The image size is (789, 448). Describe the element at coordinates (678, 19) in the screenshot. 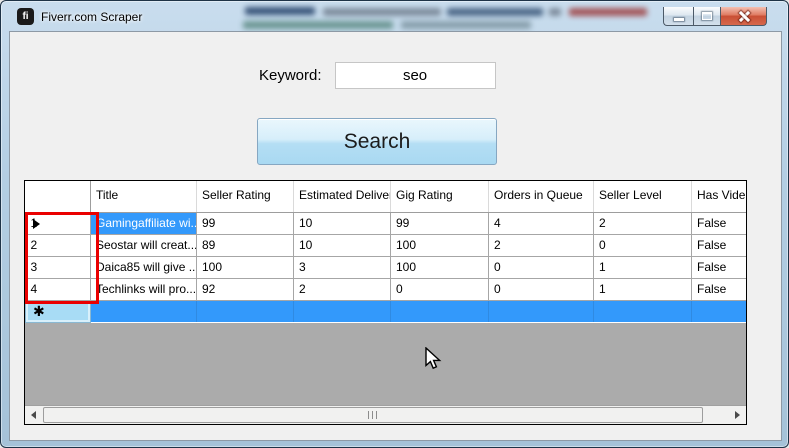

I see `minimize-icon` at that location.